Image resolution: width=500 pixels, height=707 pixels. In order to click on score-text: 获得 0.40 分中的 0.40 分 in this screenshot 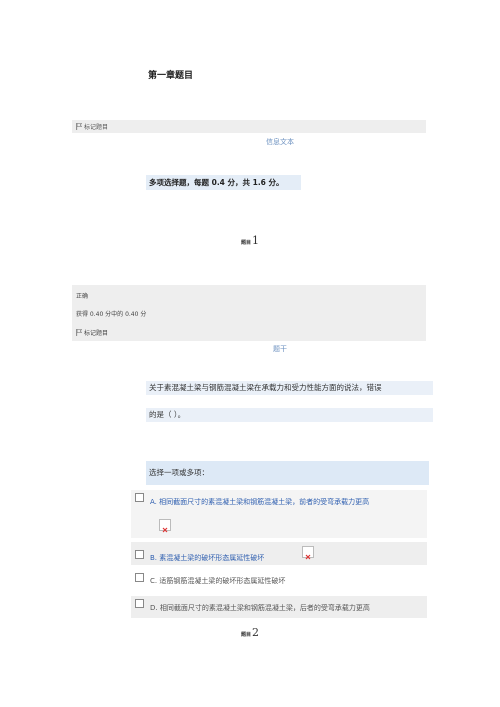, I will do `click(111, 314)`.